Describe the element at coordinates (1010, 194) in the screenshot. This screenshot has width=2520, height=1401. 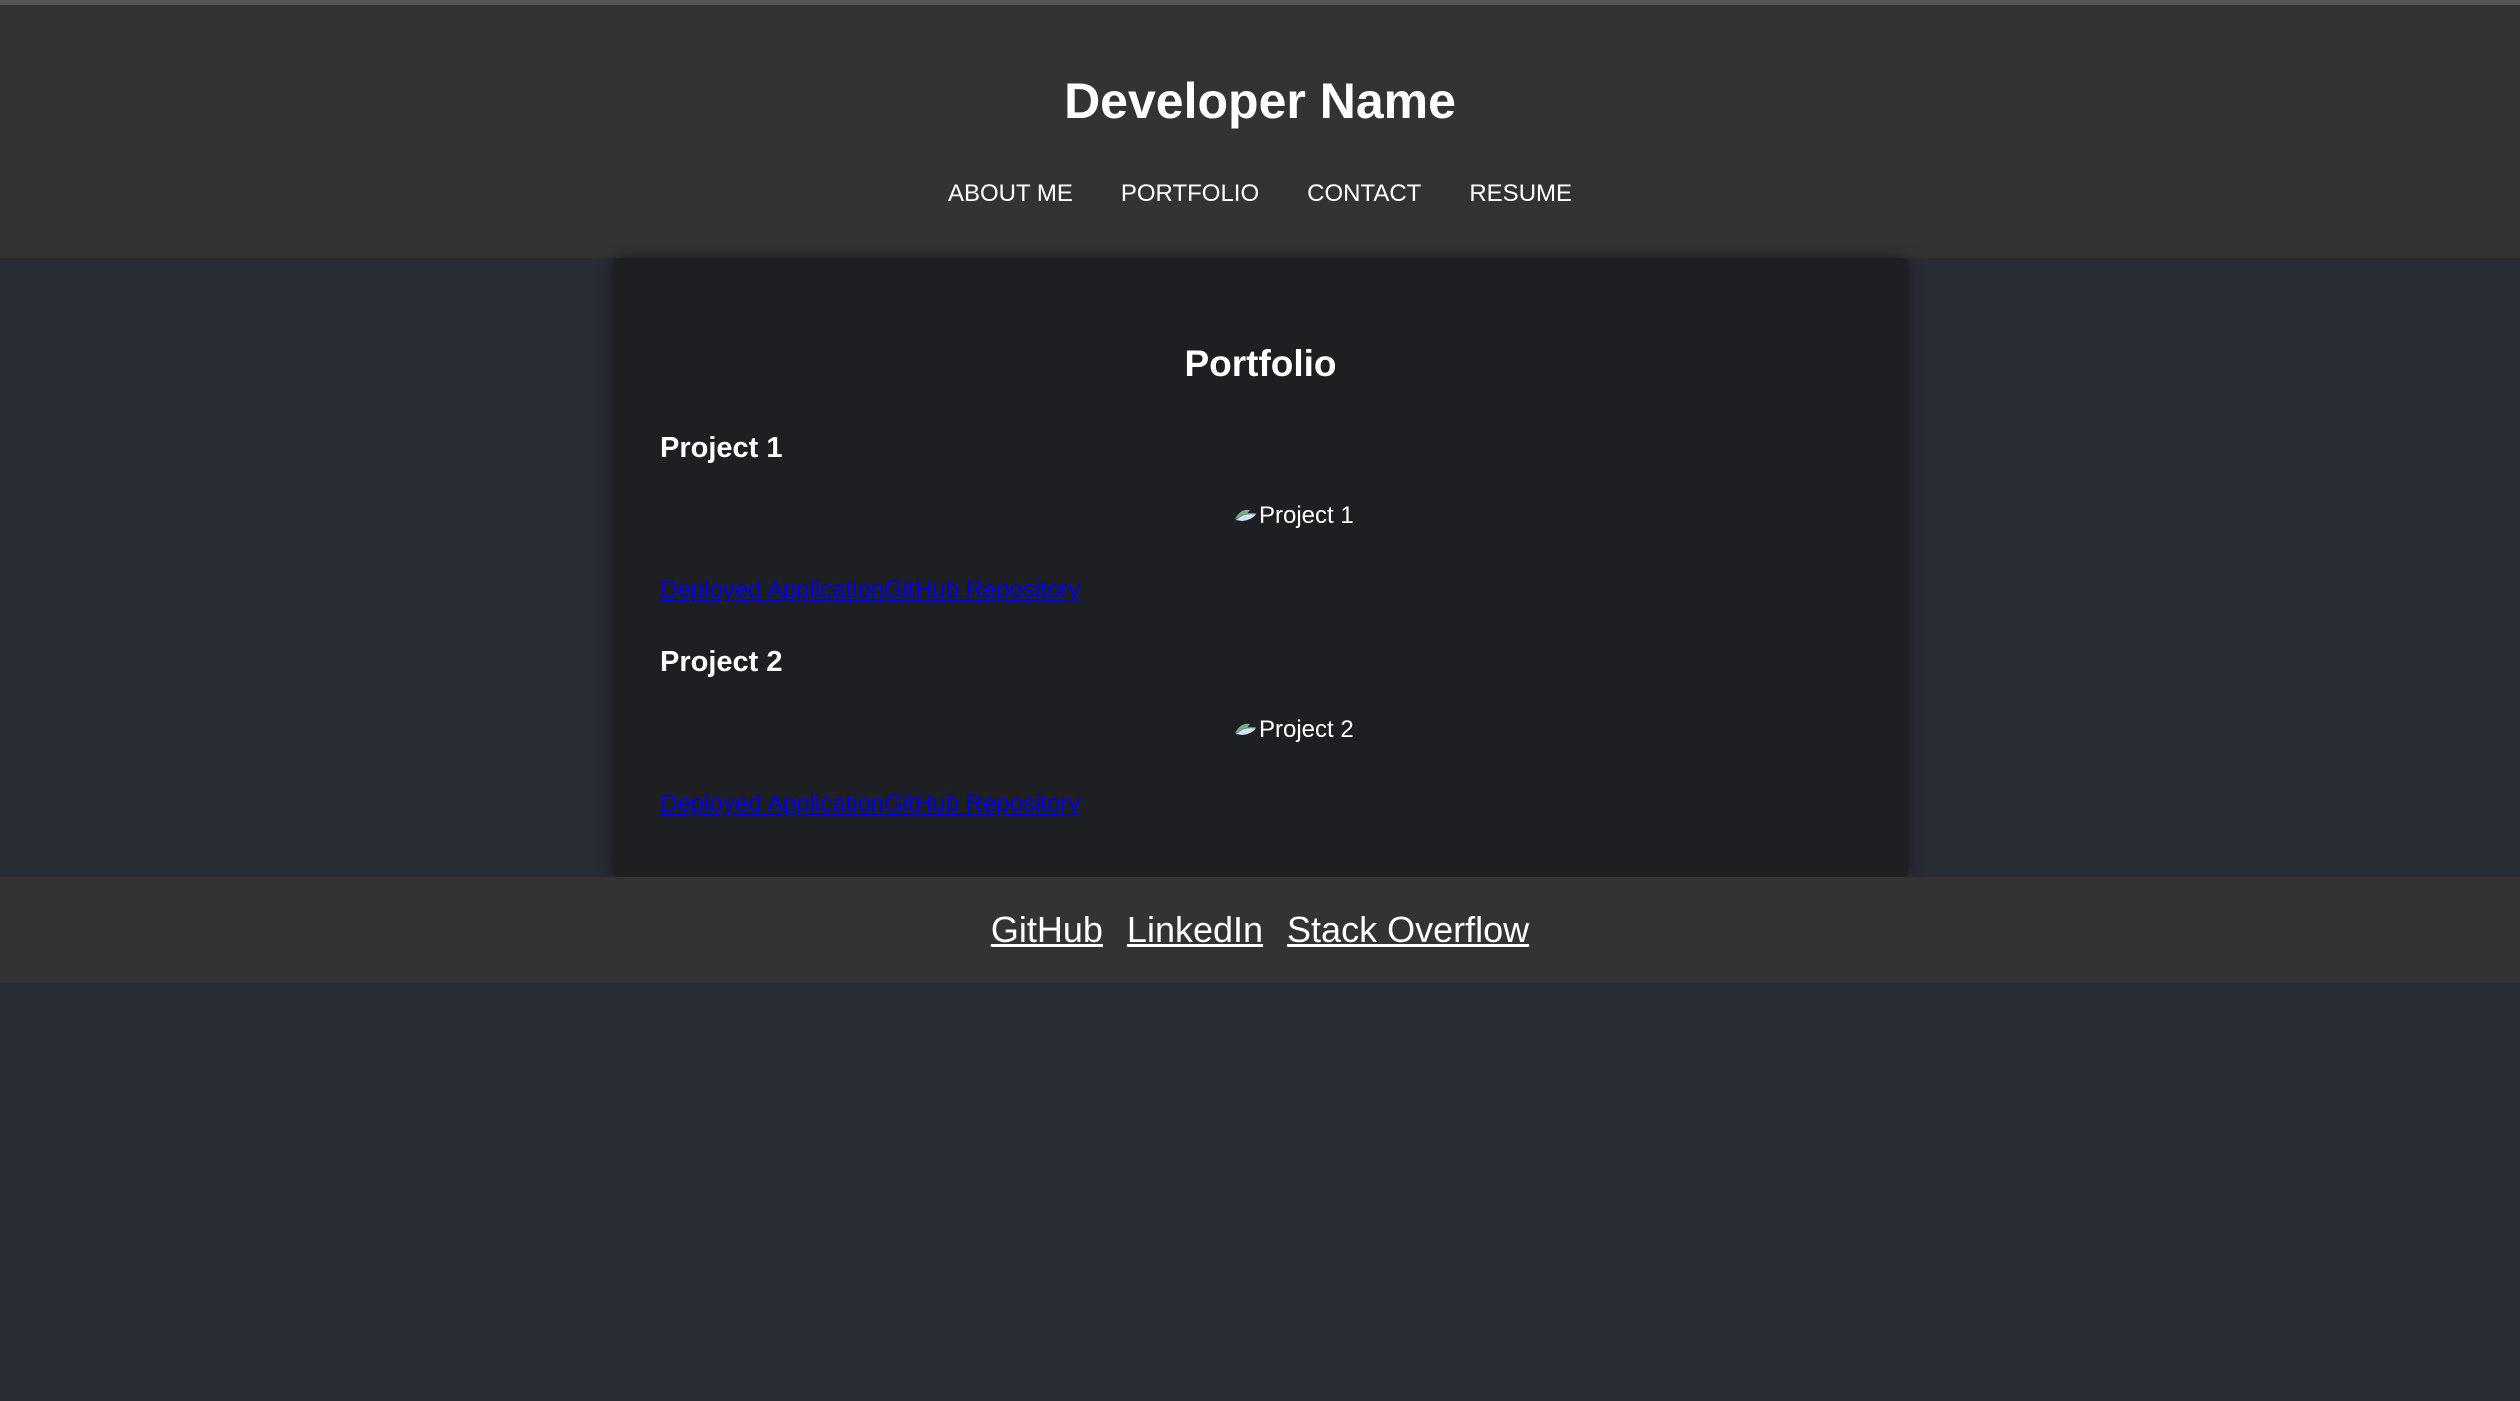
I see `nav-about-me: ABOUT ME` at that location.